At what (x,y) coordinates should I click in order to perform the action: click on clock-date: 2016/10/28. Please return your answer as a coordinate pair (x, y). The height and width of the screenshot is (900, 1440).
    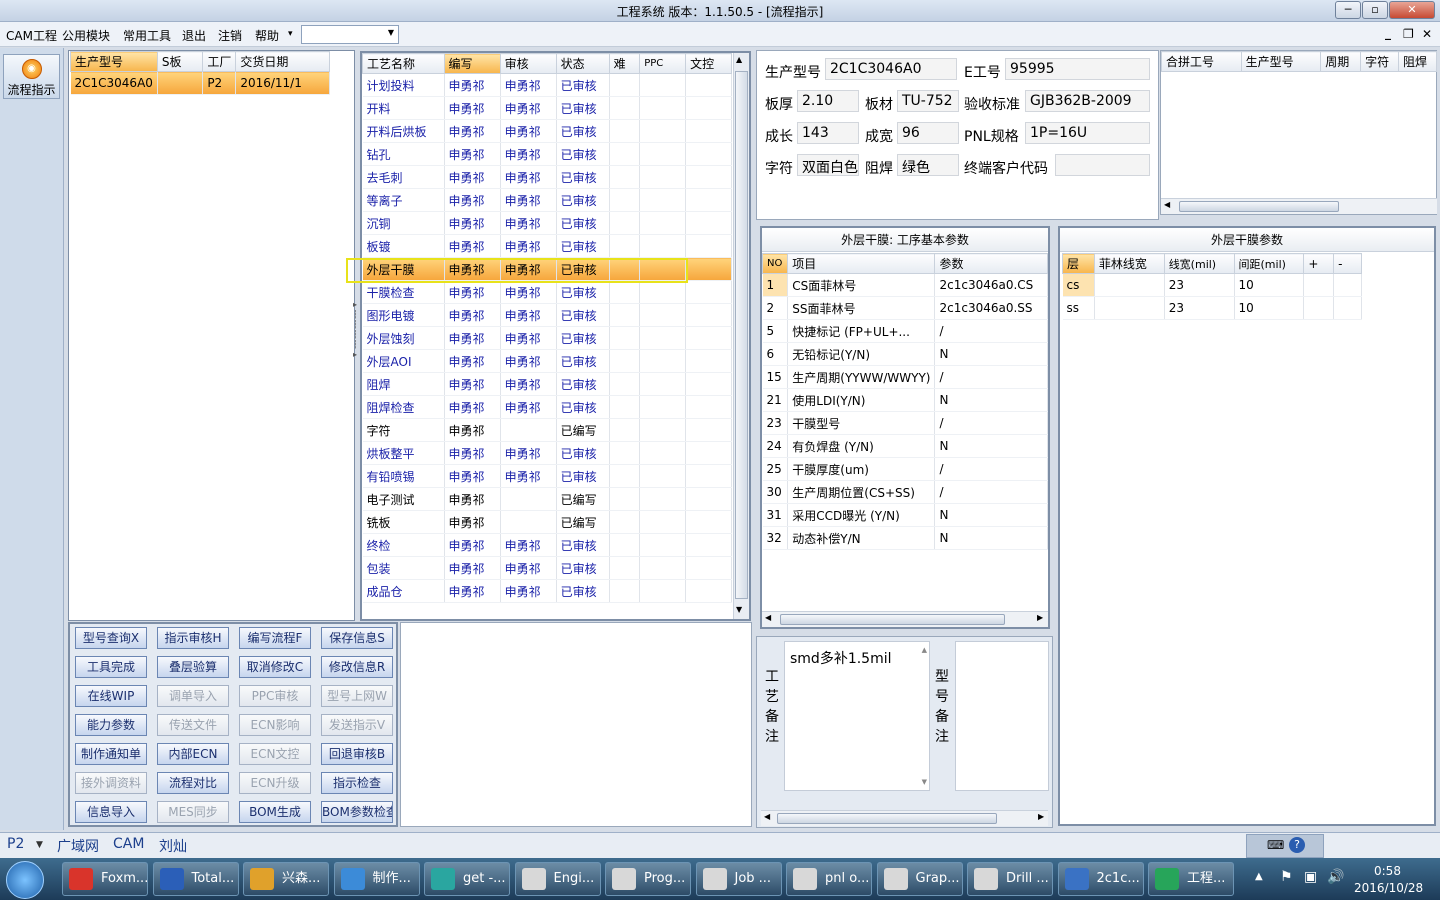
    Looking at the image, I should click on (1388, 888).